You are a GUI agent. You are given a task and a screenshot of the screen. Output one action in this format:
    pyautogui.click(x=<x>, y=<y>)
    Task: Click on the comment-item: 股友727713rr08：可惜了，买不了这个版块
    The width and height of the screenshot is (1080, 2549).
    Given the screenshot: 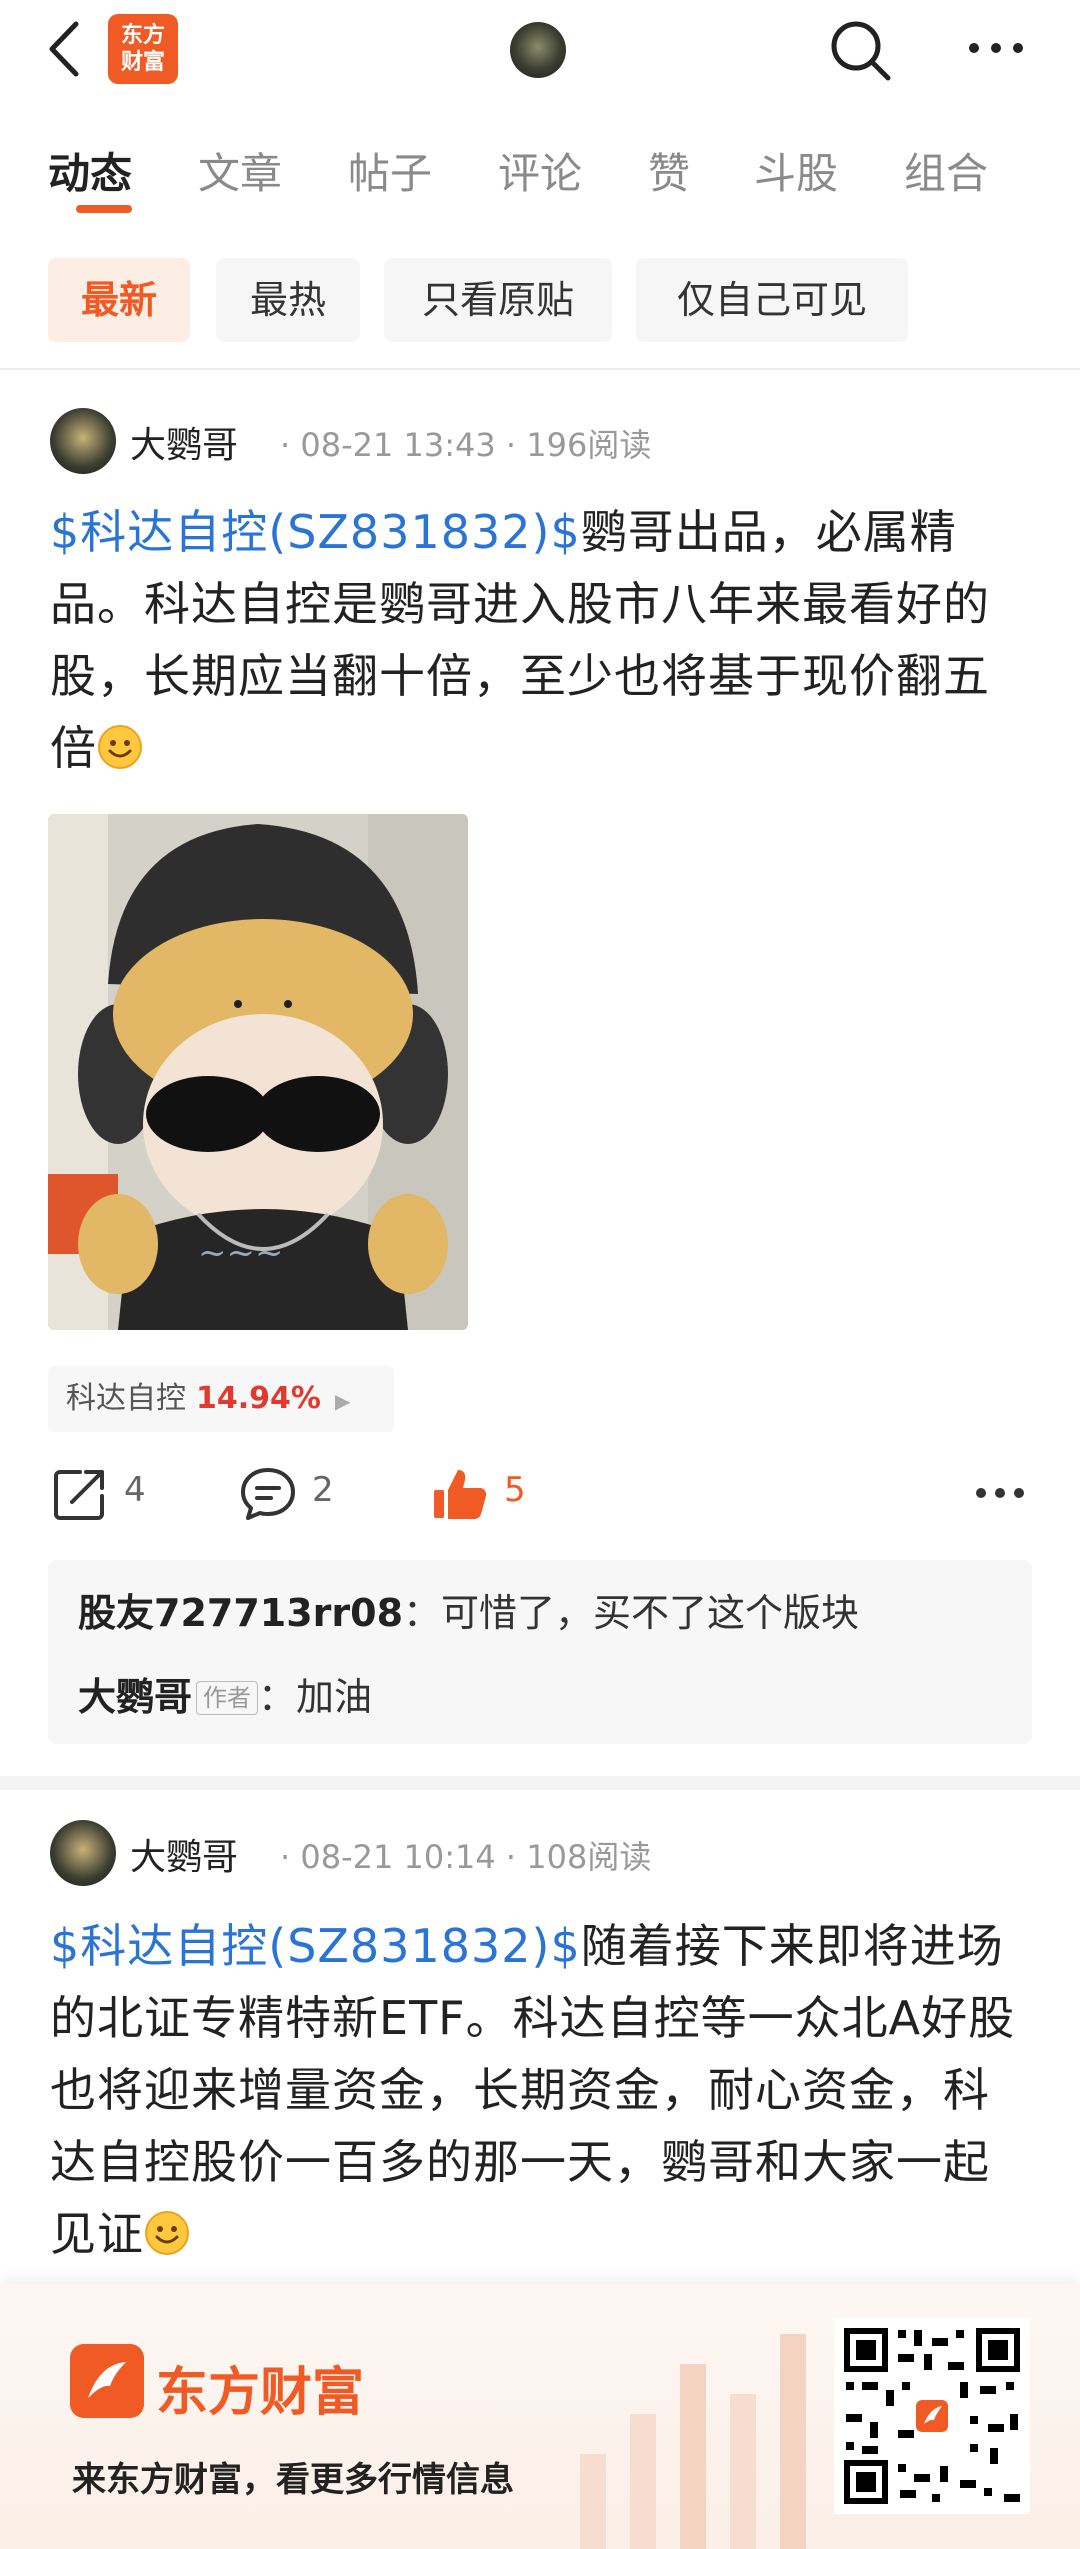 What is the action you would take?
    pyautogui.click(x=468, y=1609)
    